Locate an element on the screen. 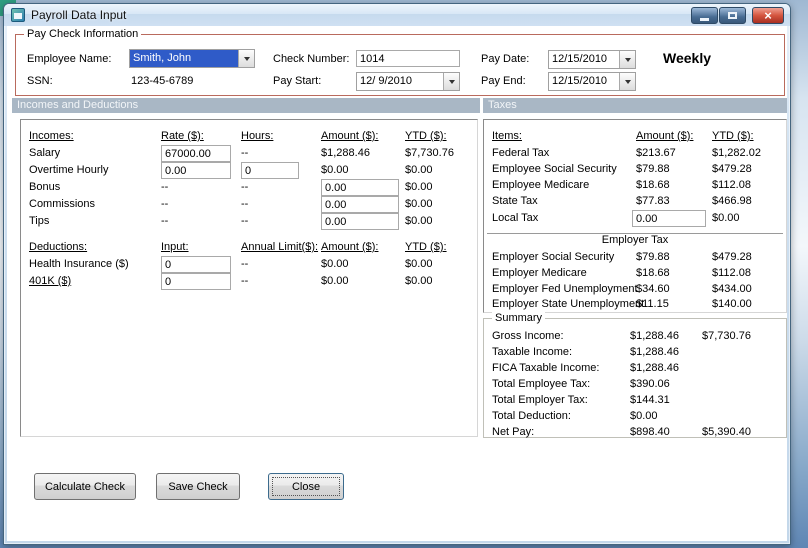 This screenshot has height=548, width=808. employee-name-value: Smith, John is located at coordinates (184, 58).